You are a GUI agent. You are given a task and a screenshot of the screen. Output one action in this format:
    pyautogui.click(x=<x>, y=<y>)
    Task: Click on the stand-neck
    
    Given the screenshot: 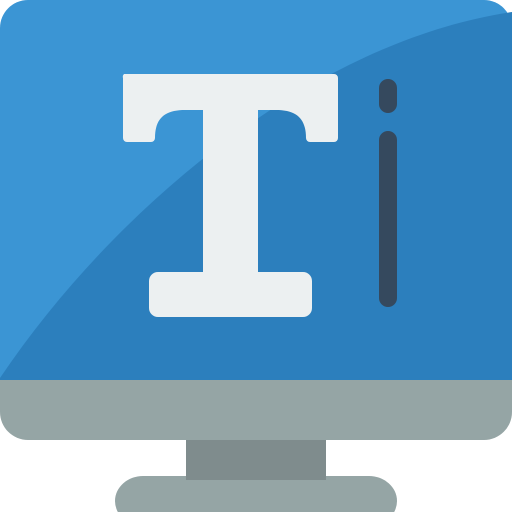 What is the action you would take?
    pyautogui.click(x=256, y=459)
    